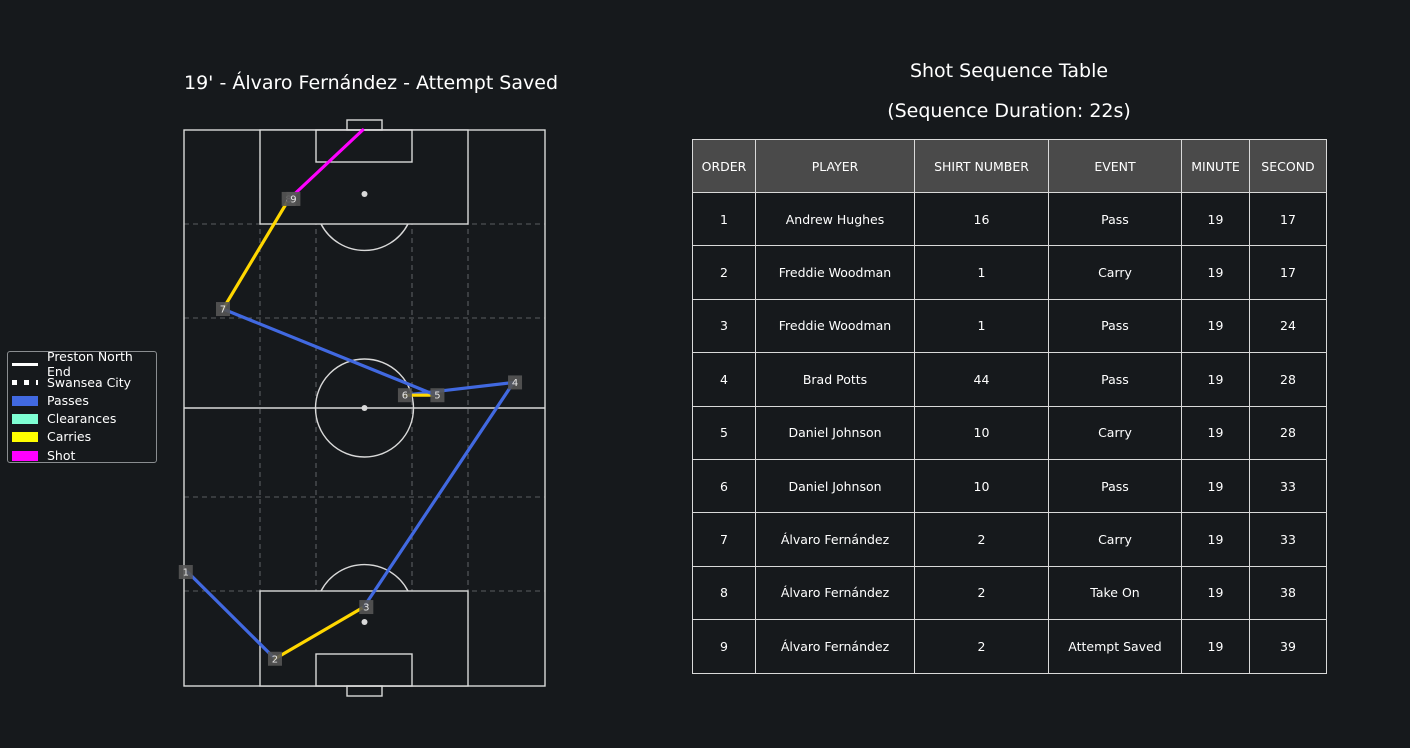  What do you see at coordinates (1215, 166) in the screenshot?
I see `table-header-cell: MINUTE` at bounding box center [1215, 166].